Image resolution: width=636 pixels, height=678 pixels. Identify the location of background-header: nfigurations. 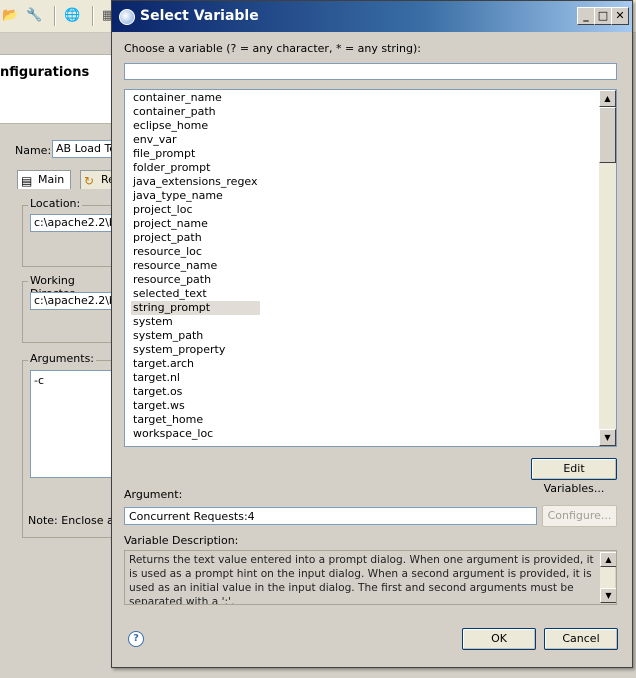
(56, 89).